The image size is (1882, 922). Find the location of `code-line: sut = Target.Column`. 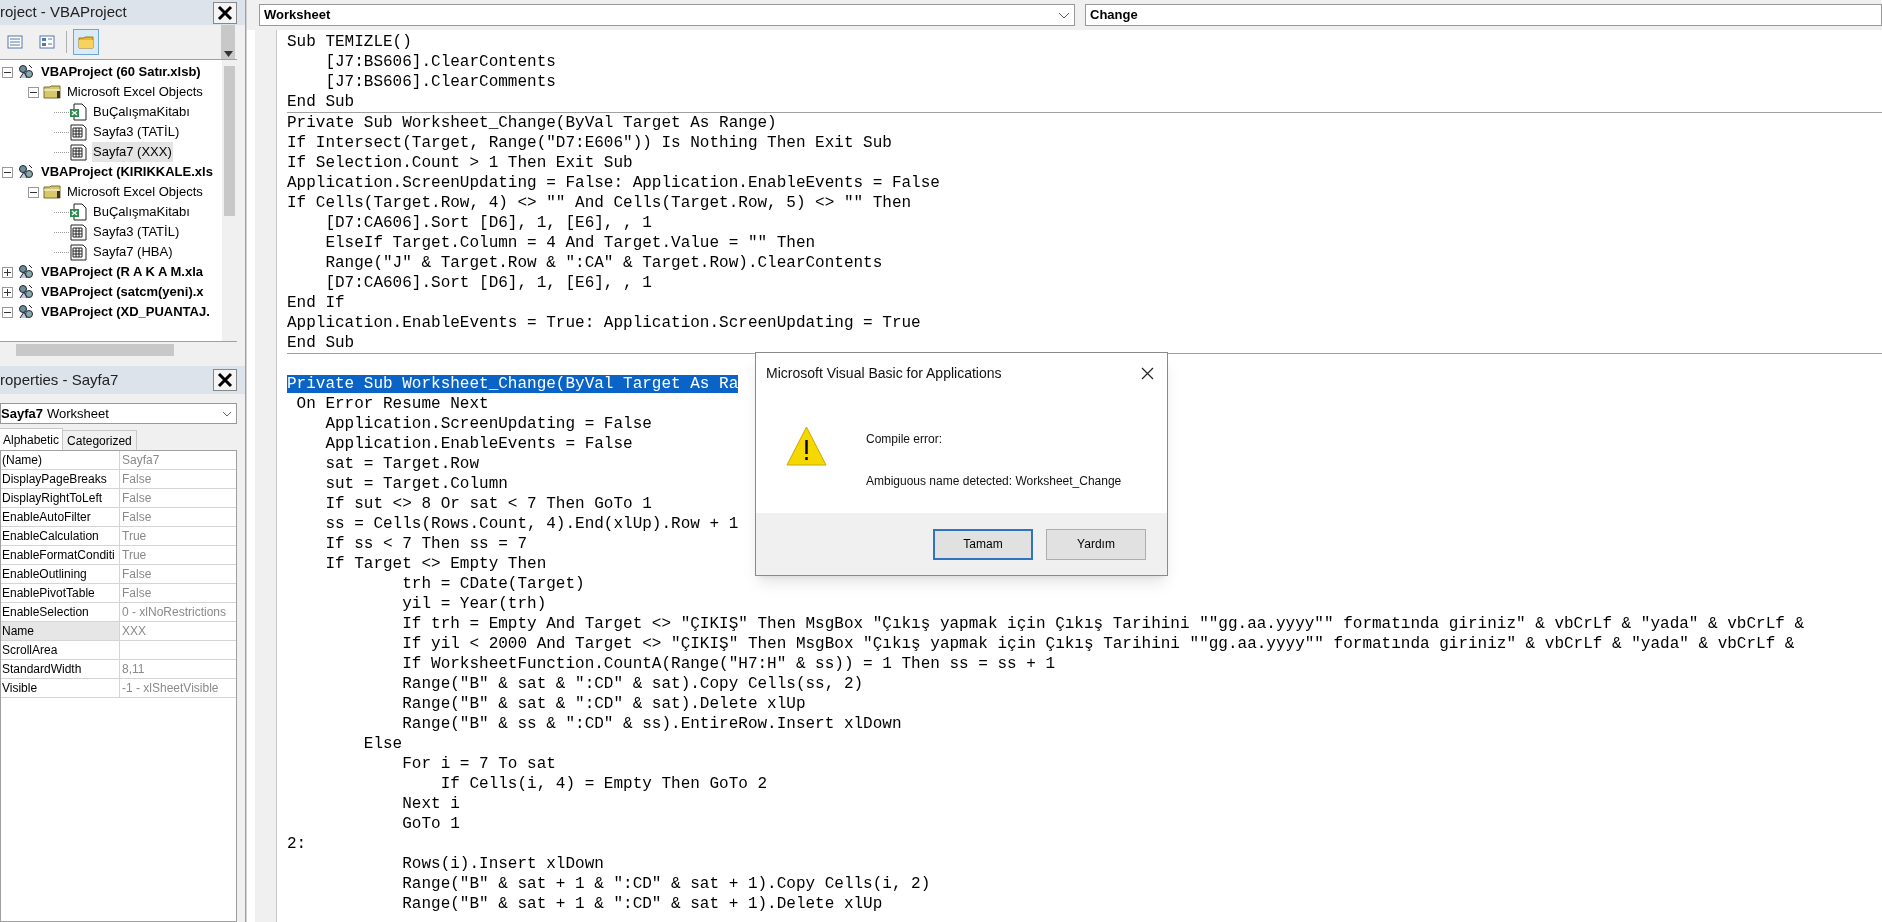

code-line: sut = Target.Column is located at coordinates (416, 484).